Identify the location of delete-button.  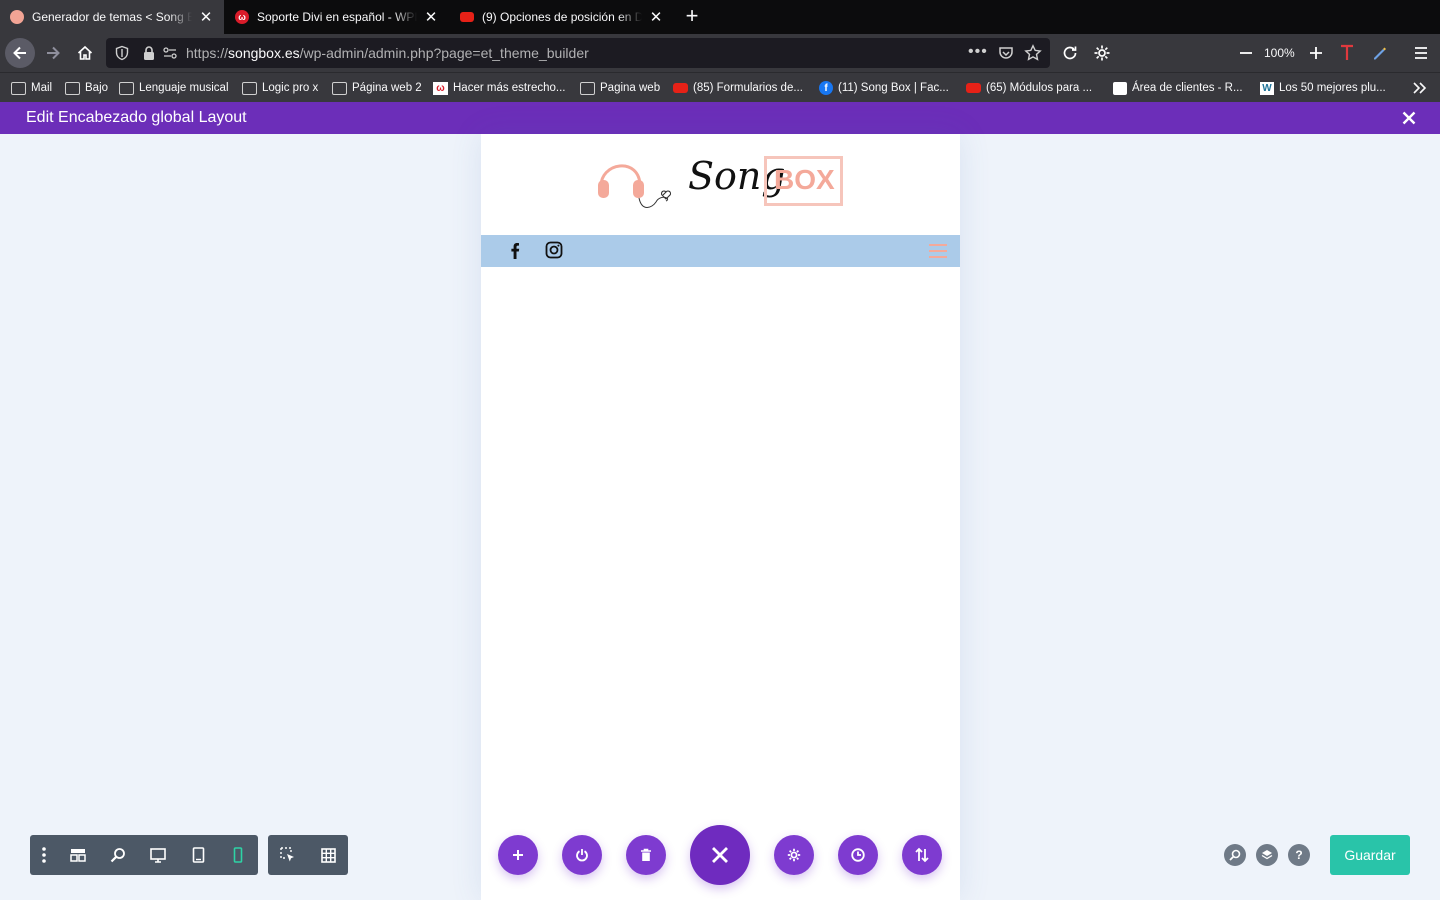
(646, 855).